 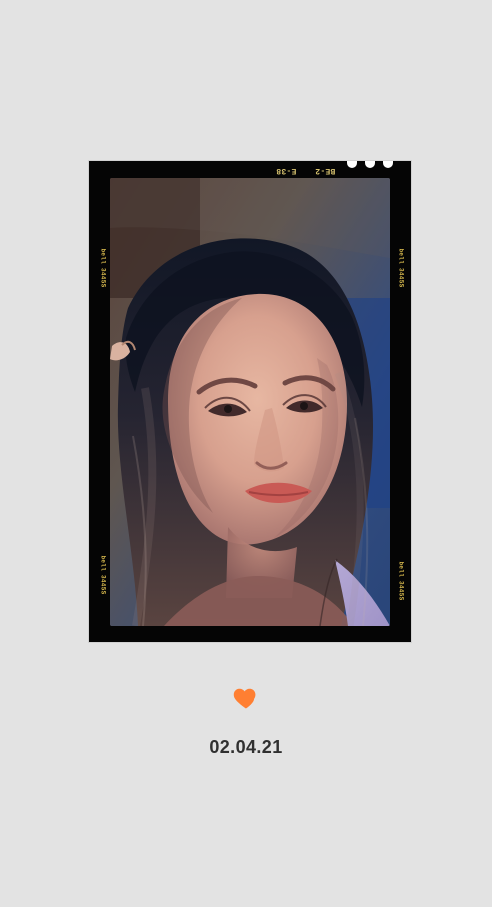 I want to click on film-side-code-right-upper: bell 3445S, so click(x=401, y=268).